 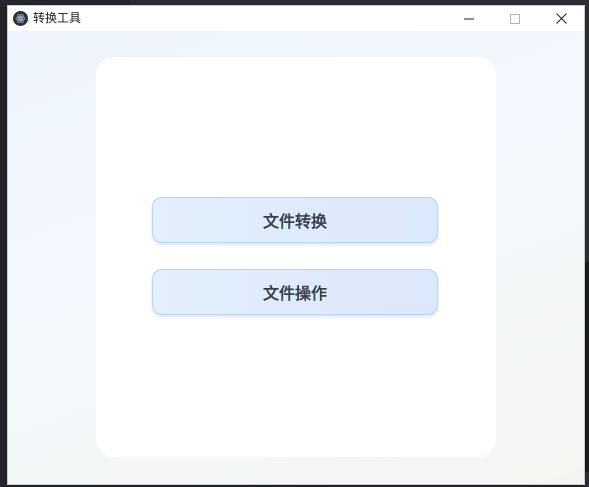 I want to click on minimize-icon, so click(x=469, y=18).